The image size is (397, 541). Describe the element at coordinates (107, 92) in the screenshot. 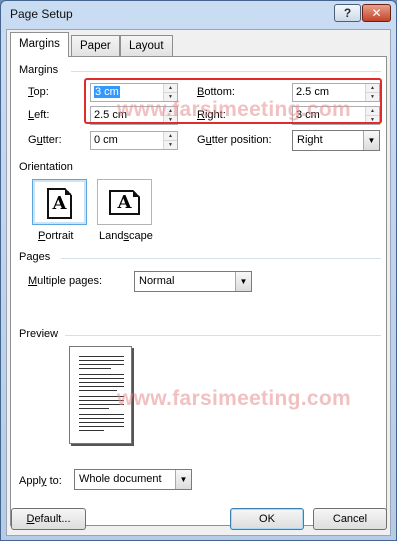

I see `top-margin-value: 3 cm` at that location.